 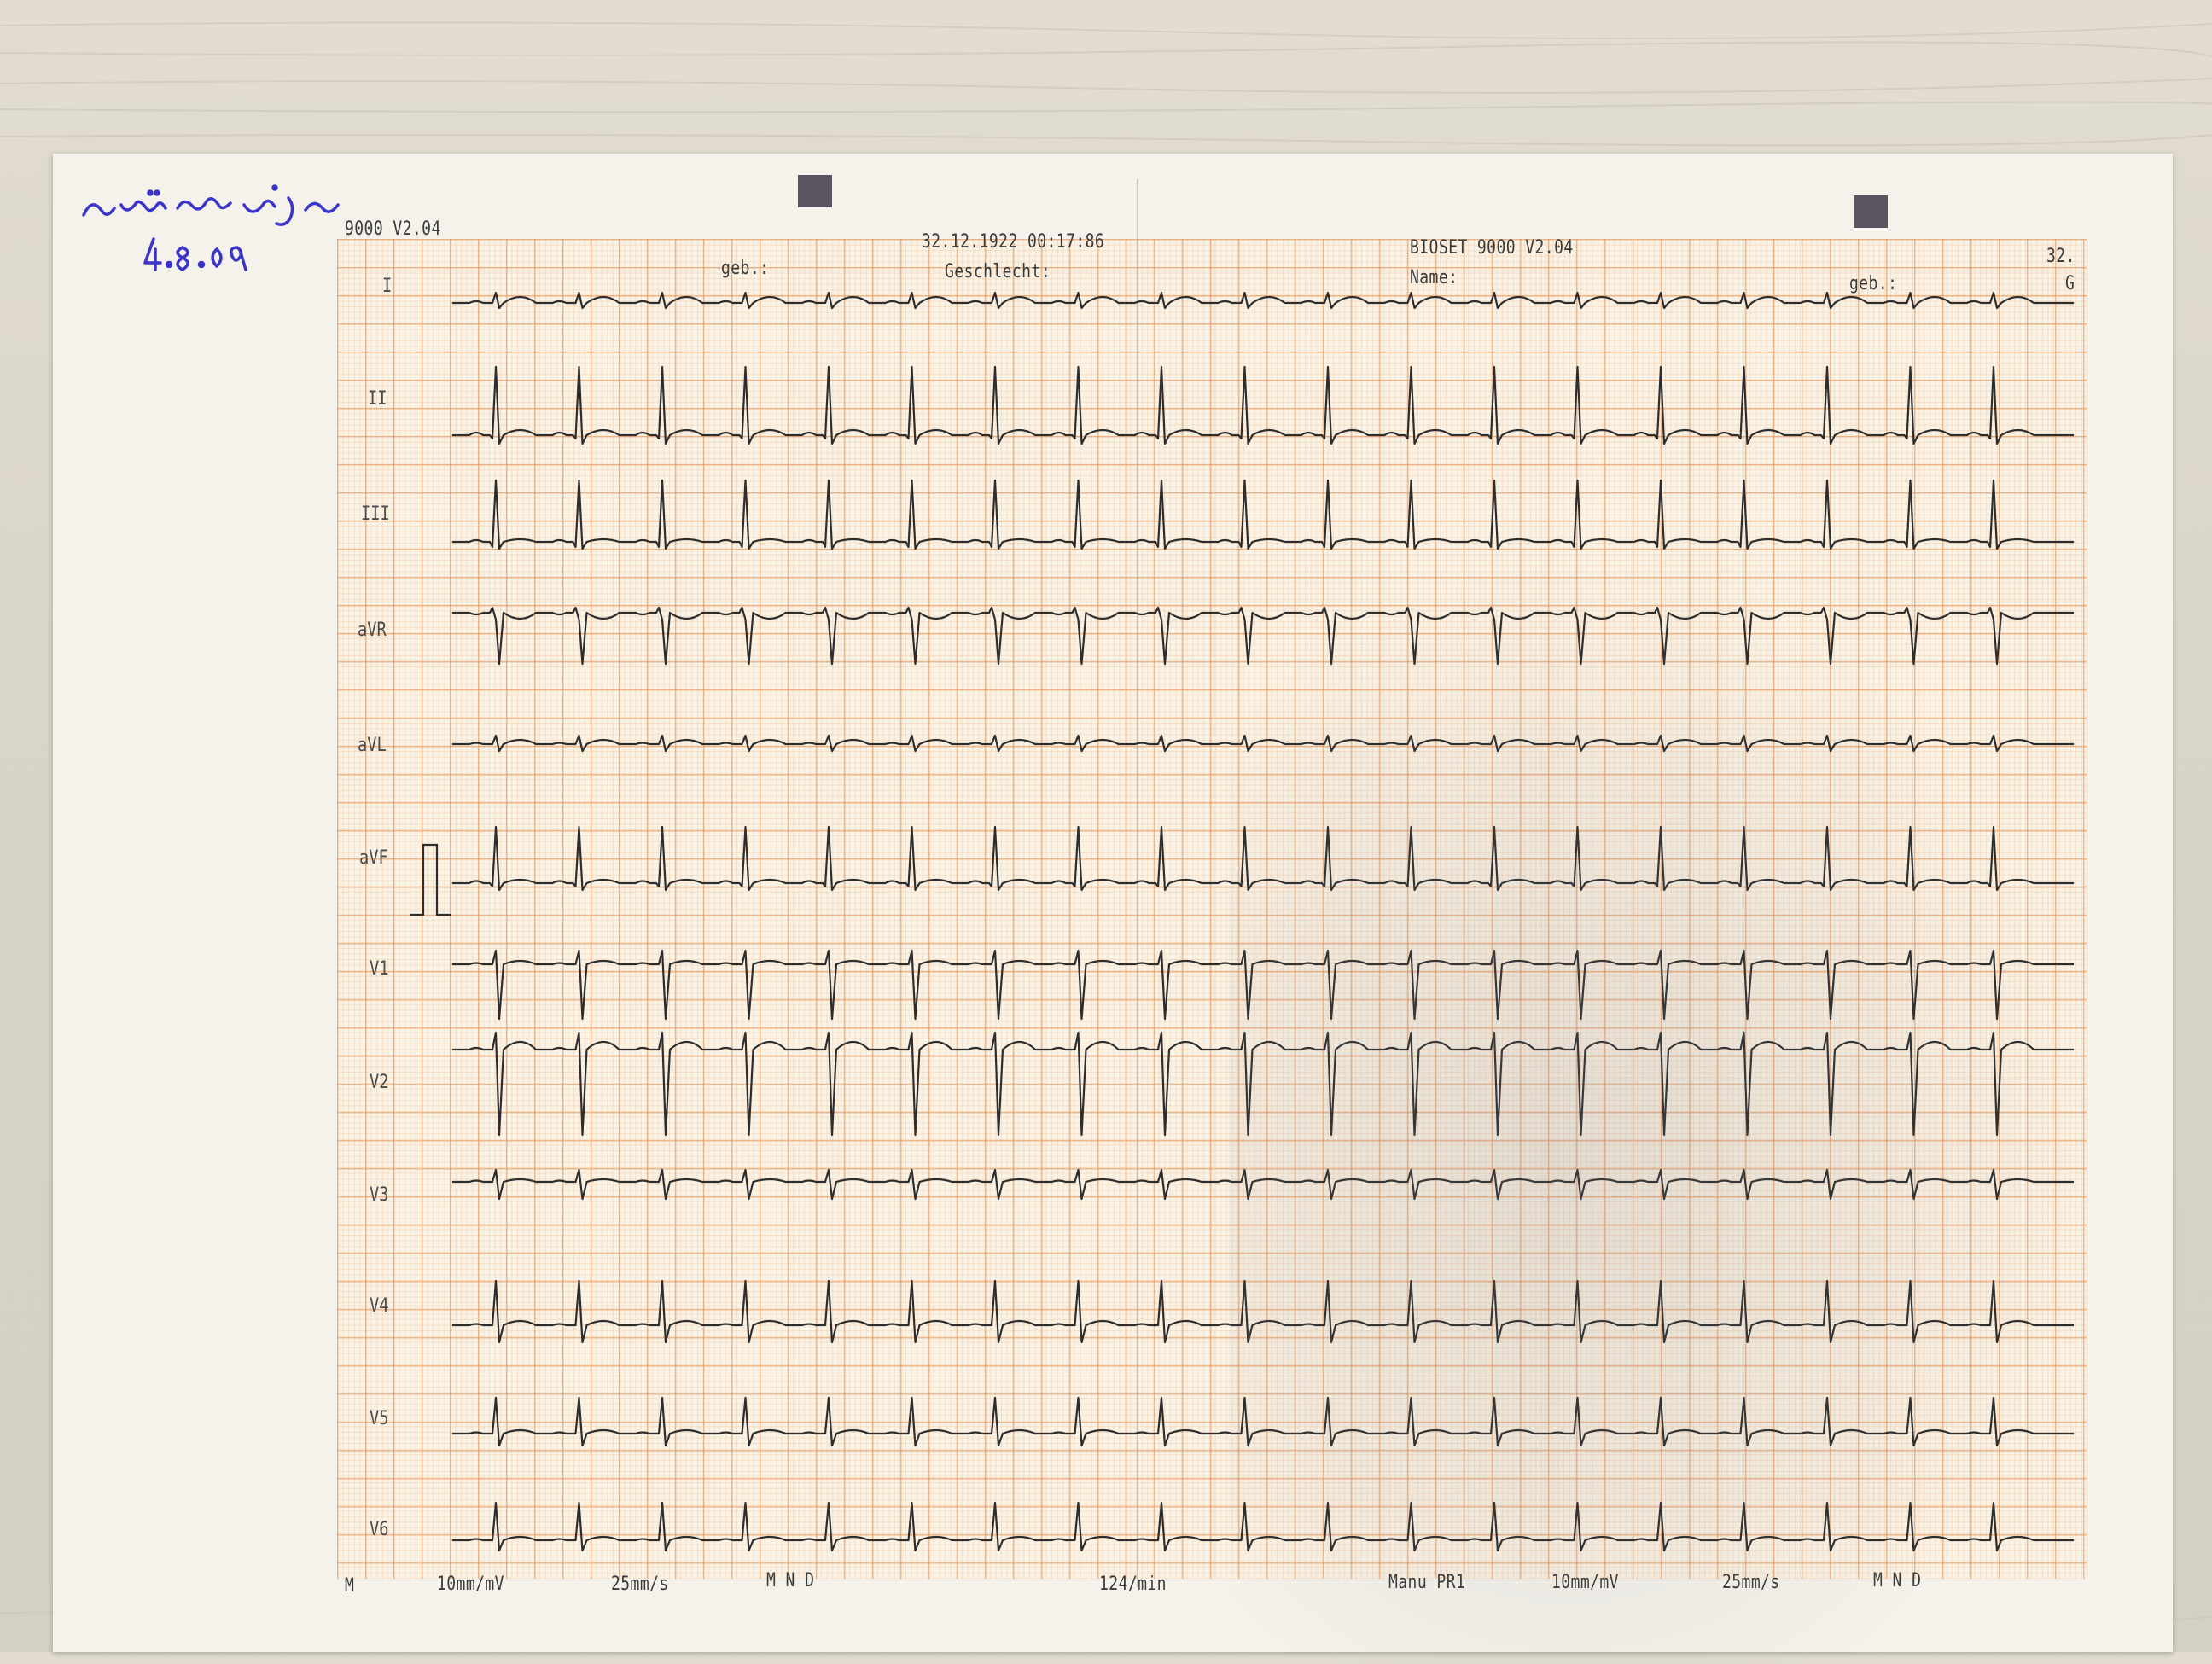 What do you see at coordinates (470, 1584) in the screenshot?
I see `footer-gain-left: 10mm/mV` at bounding box center [470, 1584].